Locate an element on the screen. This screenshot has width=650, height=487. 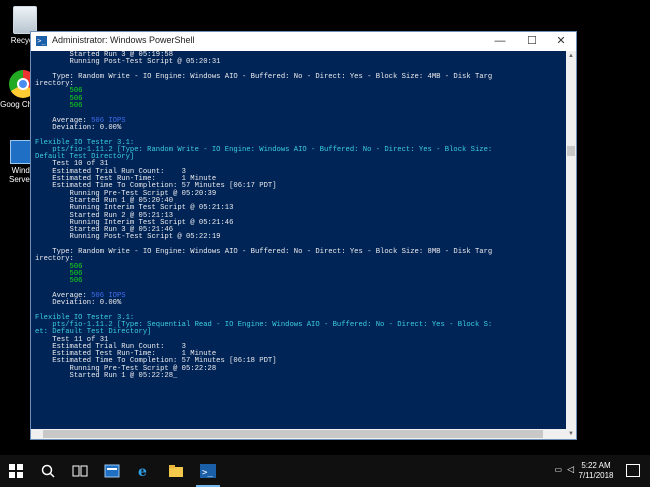
windows-logo-icon is located at coordinates (16, 471).